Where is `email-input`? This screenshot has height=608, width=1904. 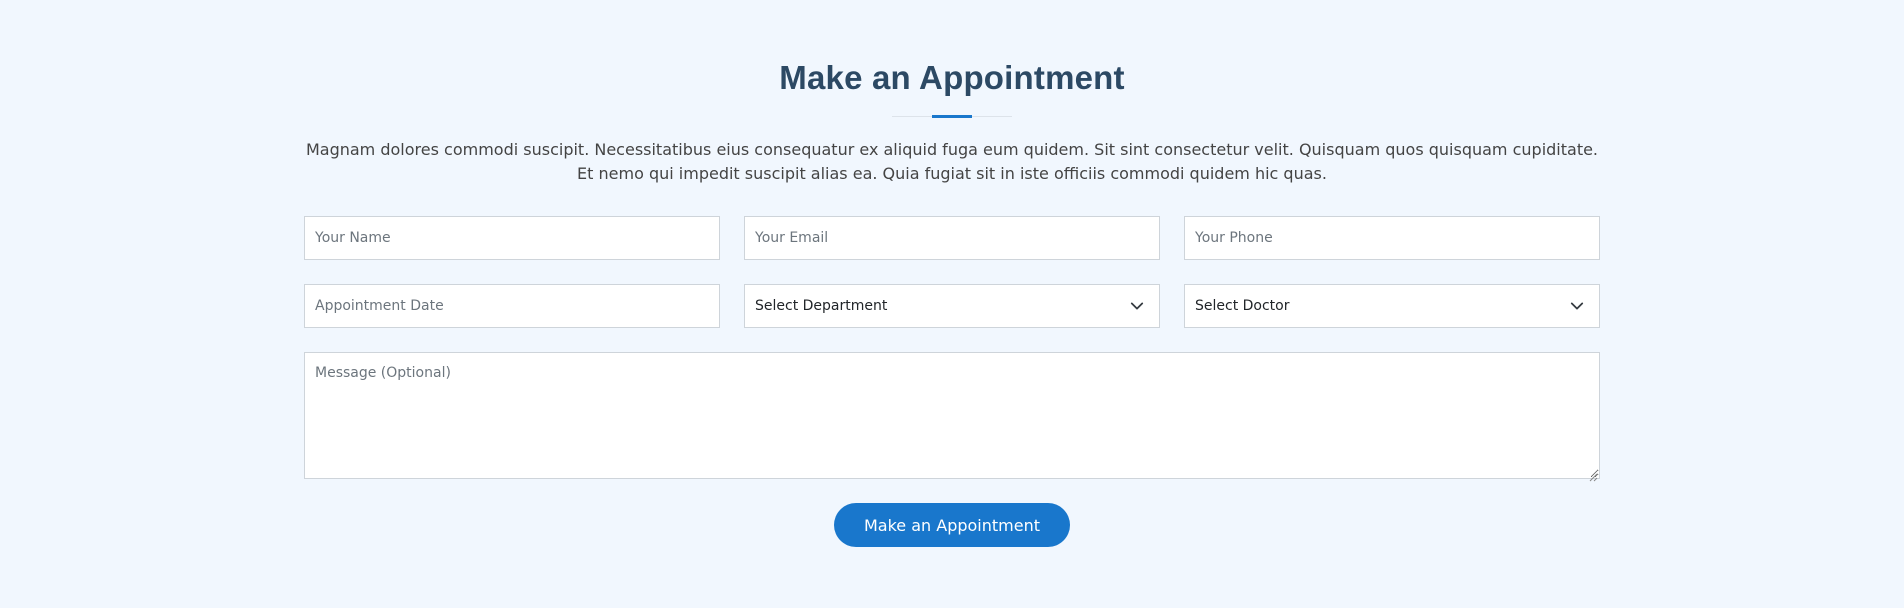
email-input is located at coordinates (952, 238).